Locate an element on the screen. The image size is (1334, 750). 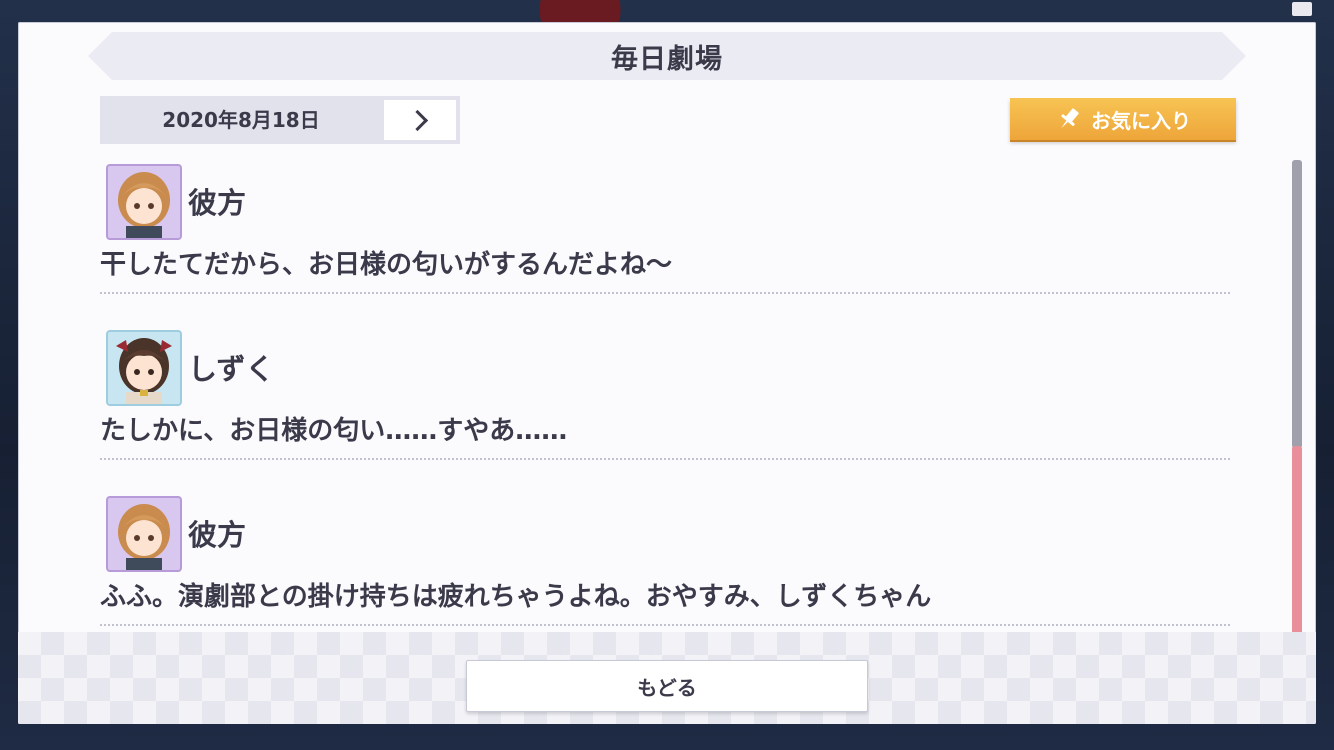
favorite-button: お気に入り is located at coordinates (1123, 119).